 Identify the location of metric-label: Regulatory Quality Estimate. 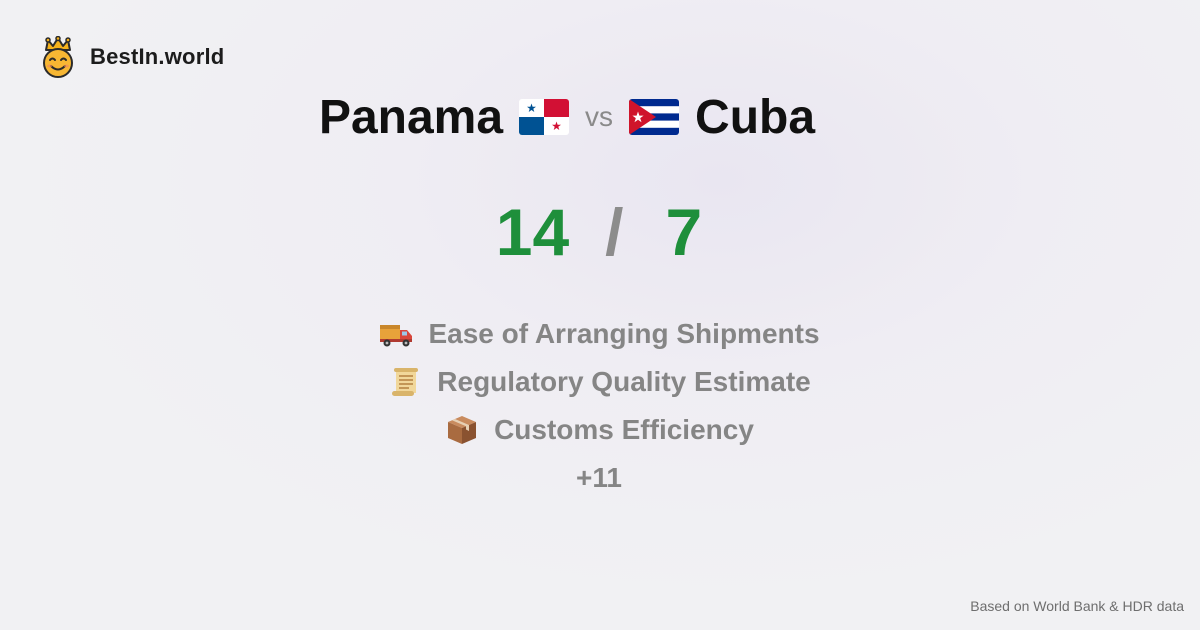
(624, 381).